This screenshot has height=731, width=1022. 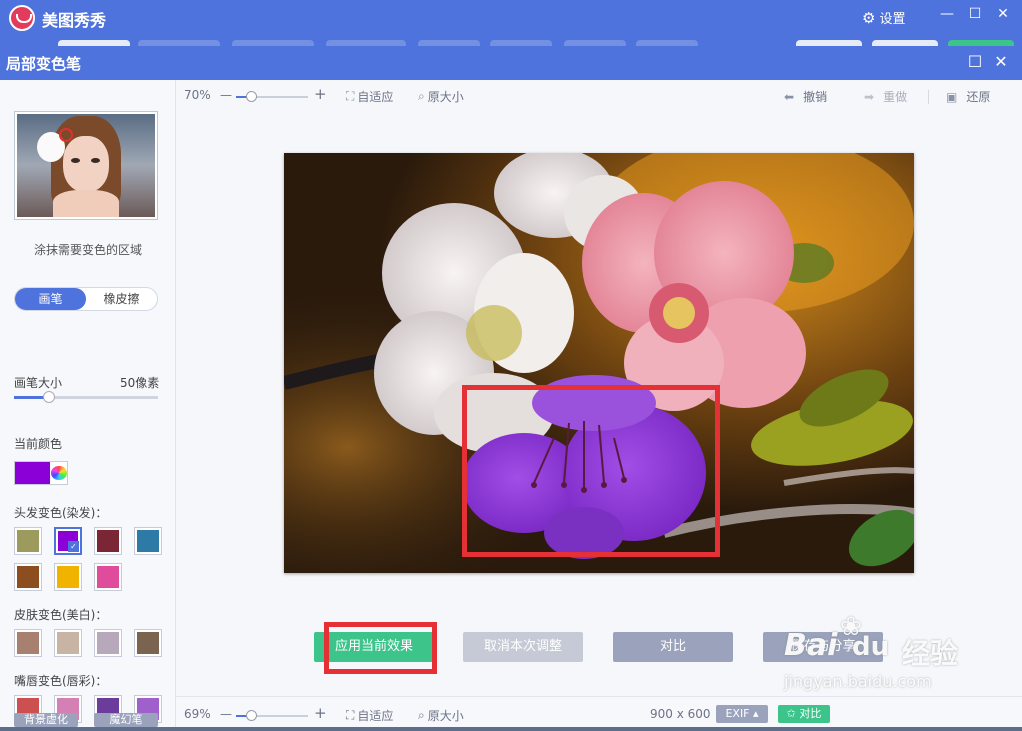 What do you see at coordinates (869, 17) in the screenshot?
I see `gear-icon: ⚙` at bounding box center [869, 17].